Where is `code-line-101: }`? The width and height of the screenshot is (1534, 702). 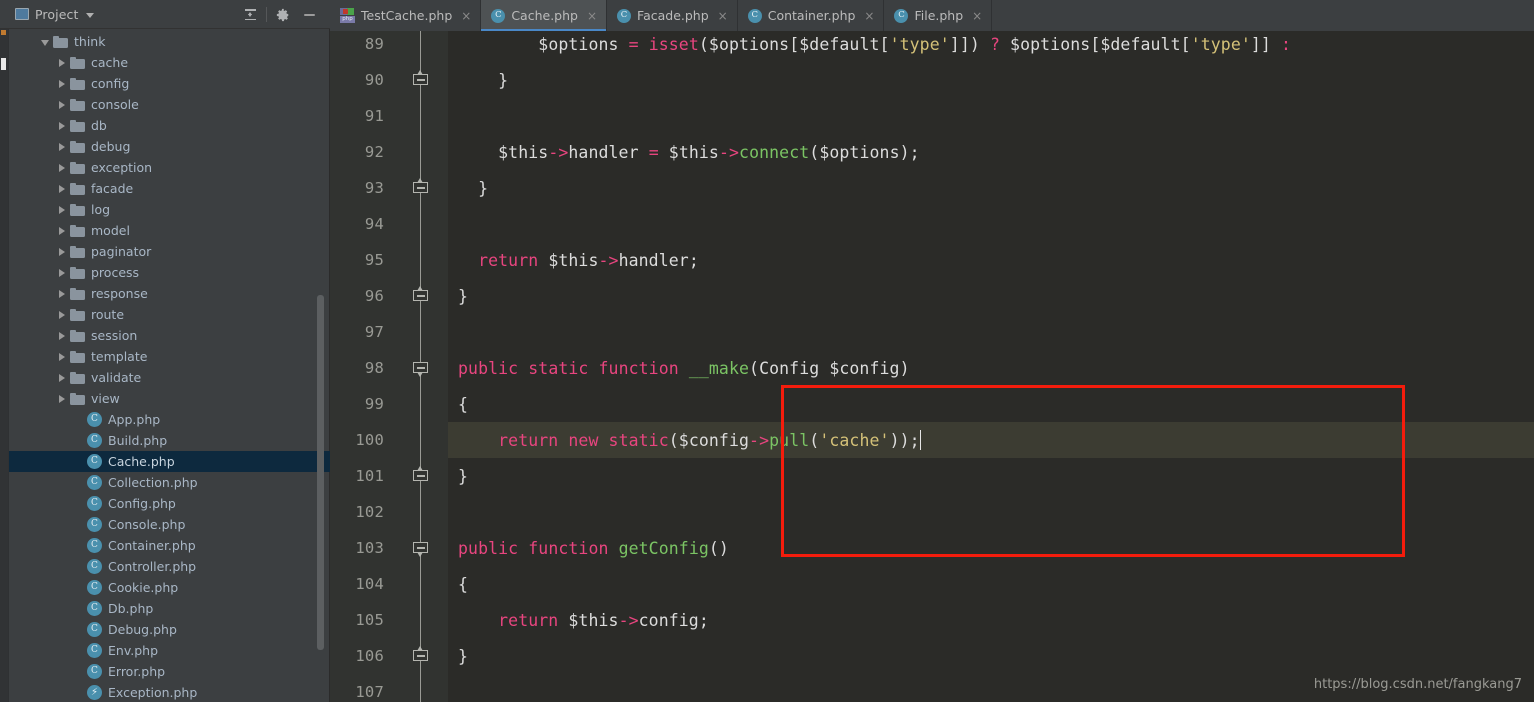
code-line-101: } is located at coordinates (991, 476).